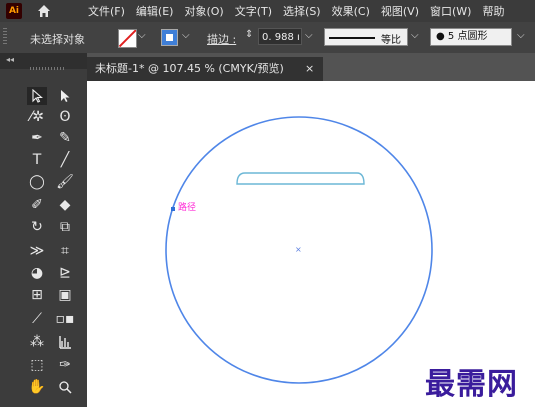  Describe the element at coordinates (450, 11) in the screenshot. I see `menu-window: 窗口(W)` at that location.